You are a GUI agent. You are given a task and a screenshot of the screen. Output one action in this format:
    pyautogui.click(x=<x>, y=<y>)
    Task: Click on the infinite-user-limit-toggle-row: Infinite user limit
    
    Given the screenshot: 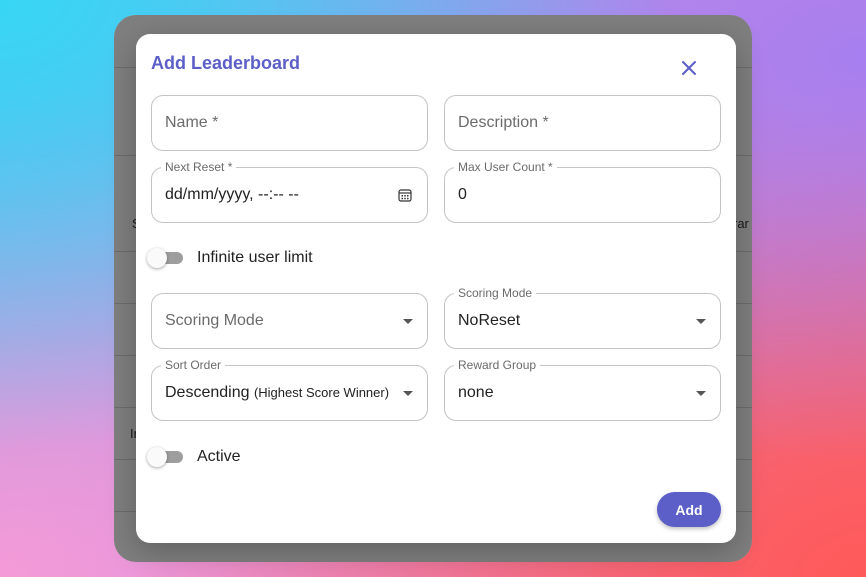 What is the action you would take?
    pyautogui.click(x=230, y=258)
    